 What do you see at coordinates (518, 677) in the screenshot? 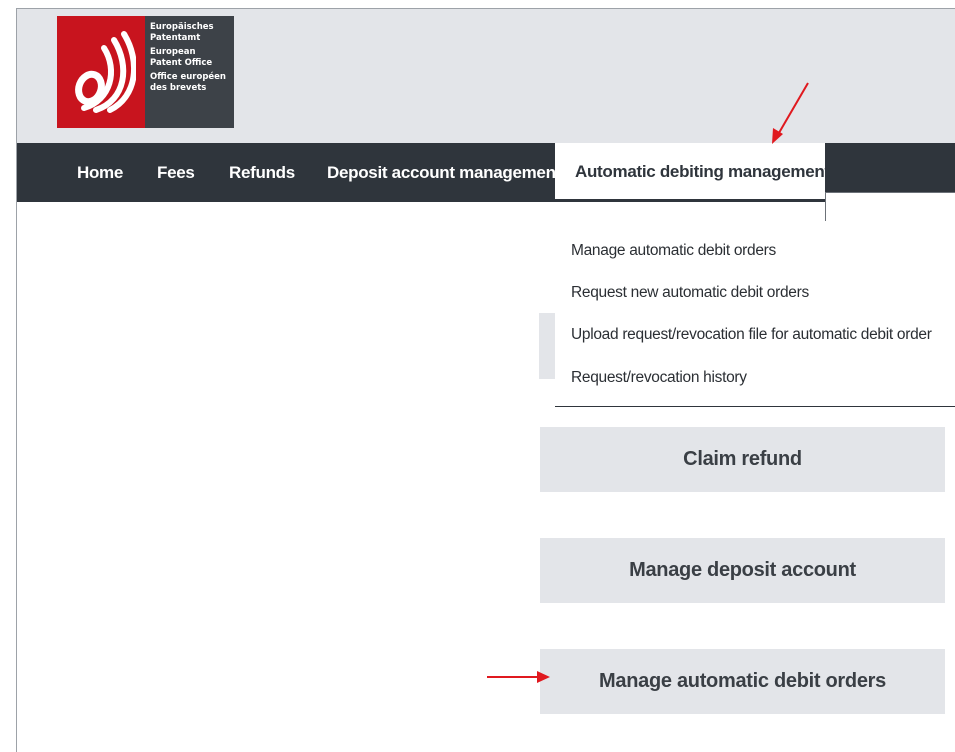
I see `arrow-right-icon` at bounding box center [518, 677].